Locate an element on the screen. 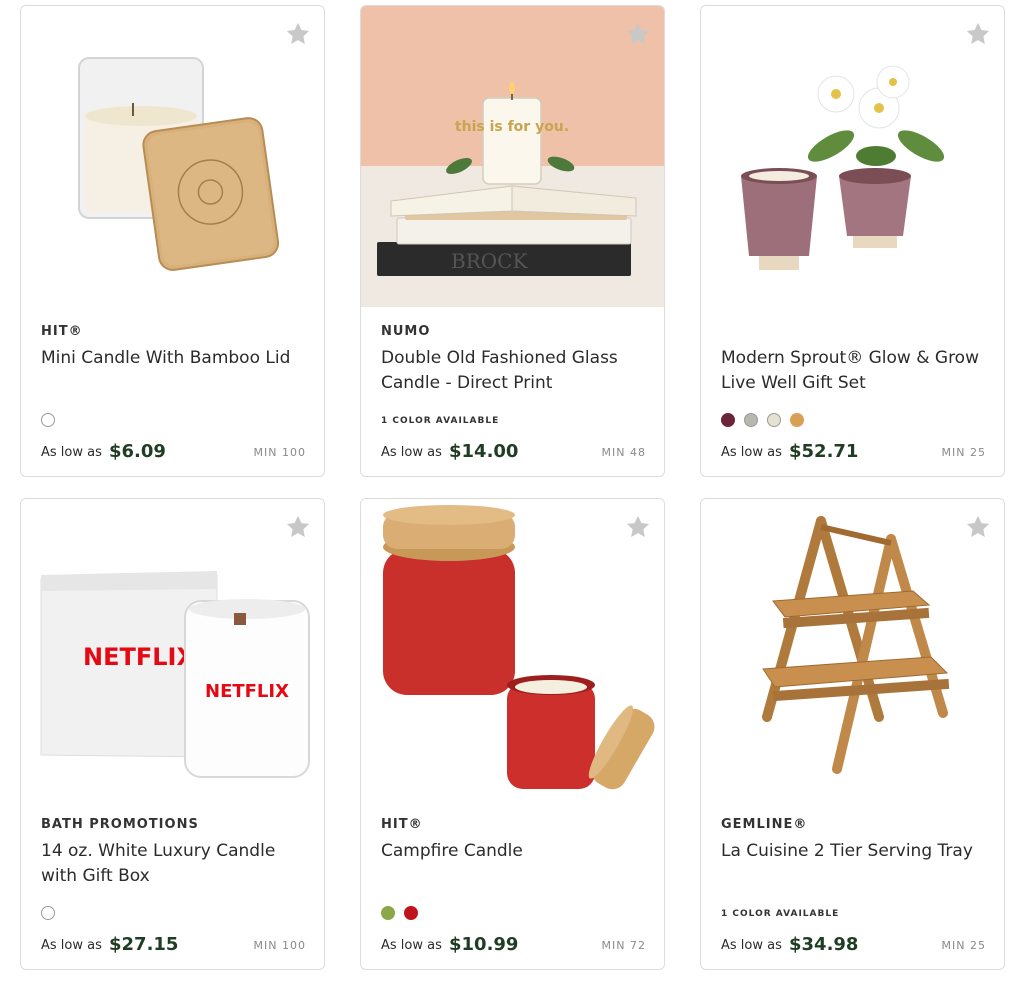  price-row: As low as $34.98 MIN 25 is located at coordinates (853, 943).